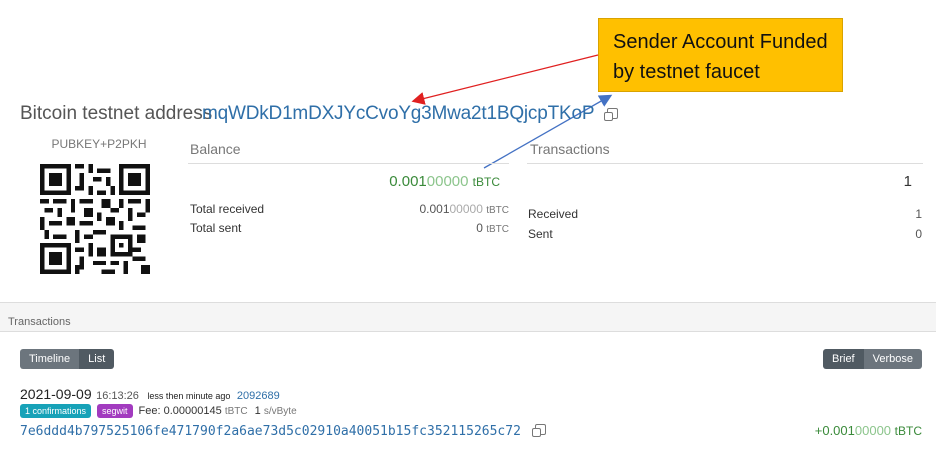 The image size is (936, 456). Describe the element at coordinates (505, 79) in the screenshot. I see `red-arrow` at that location.